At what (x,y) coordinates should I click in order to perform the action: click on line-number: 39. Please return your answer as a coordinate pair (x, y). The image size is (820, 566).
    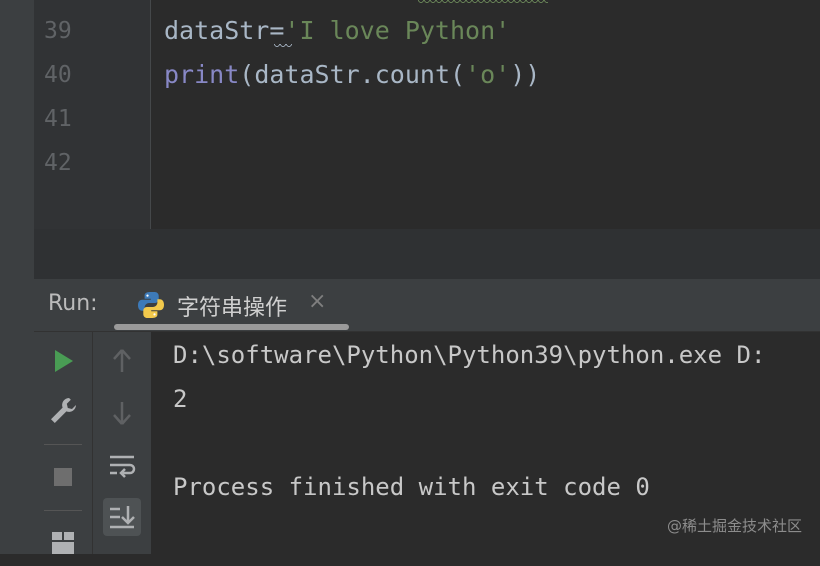
    Looking at the image, I should click on (58, 31).